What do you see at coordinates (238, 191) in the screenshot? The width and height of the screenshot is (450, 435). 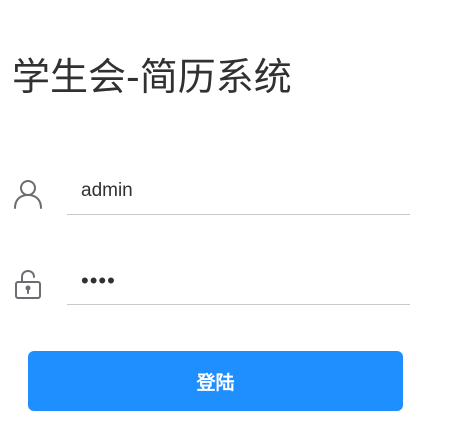 I see `username-input` at bounding box center [238, 191].